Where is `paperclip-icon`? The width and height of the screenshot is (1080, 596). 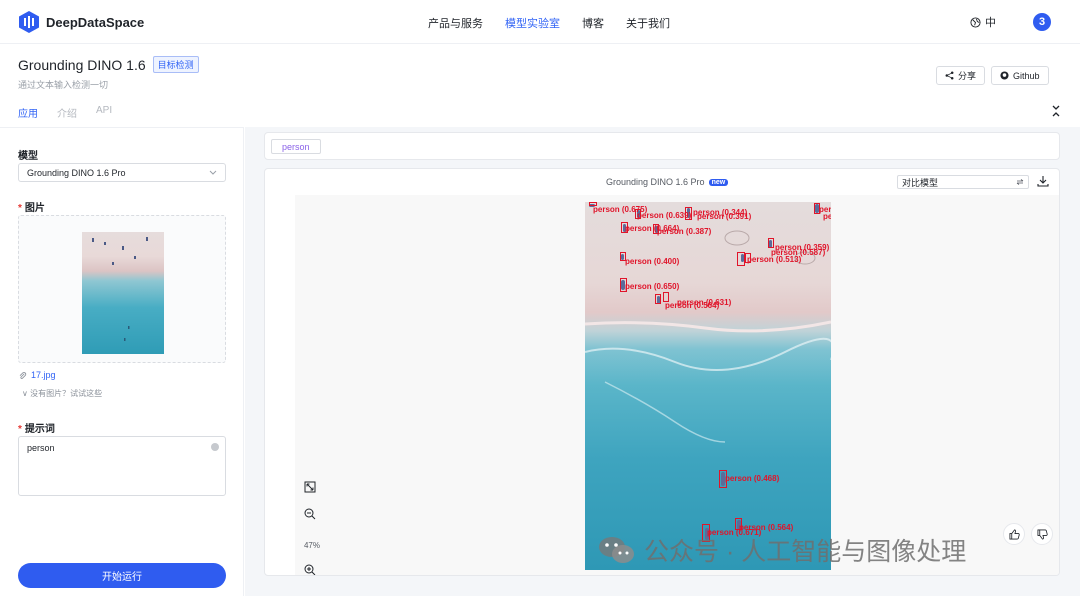
paperclip-icon is located at coordinates (23, 375).